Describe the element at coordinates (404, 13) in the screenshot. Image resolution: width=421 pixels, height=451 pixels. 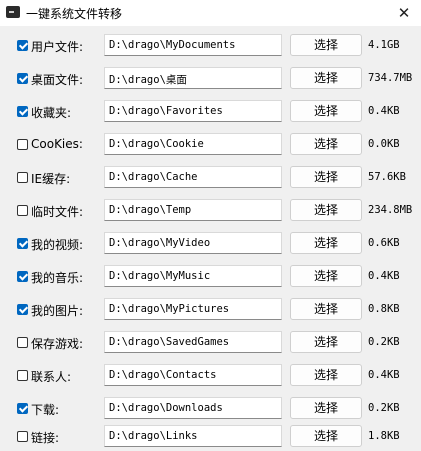
I see `close-icon: ✕` at that location.